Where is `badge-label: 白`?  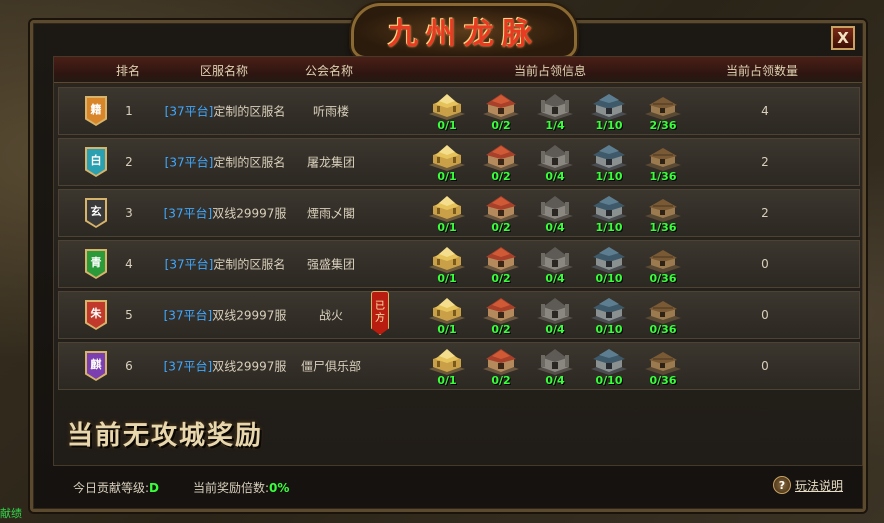
badge-label: 白 is located at coordinates (96, 162).